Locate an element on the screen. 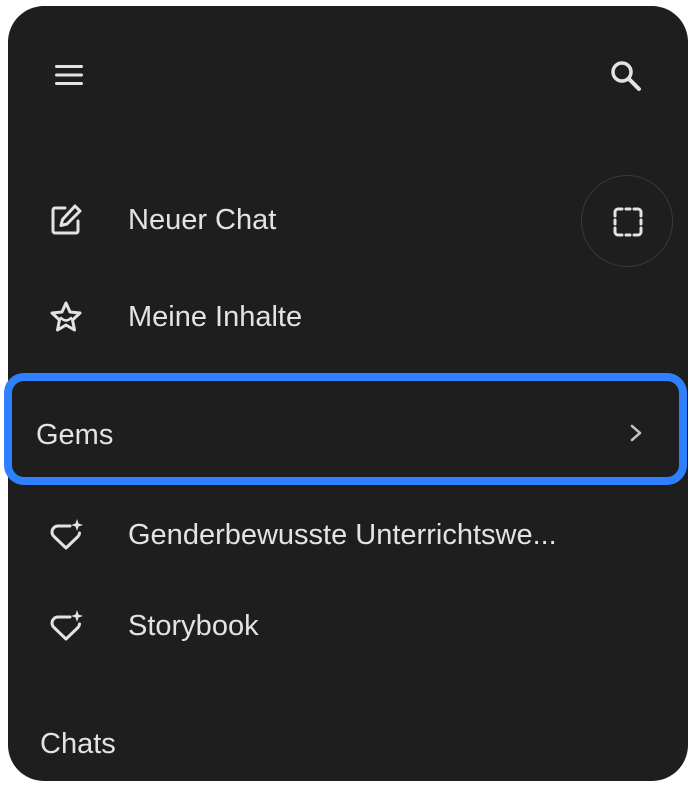 The image size is (695, 785). gem-item-storybook: Storybook is located at coordinates (348, 626).